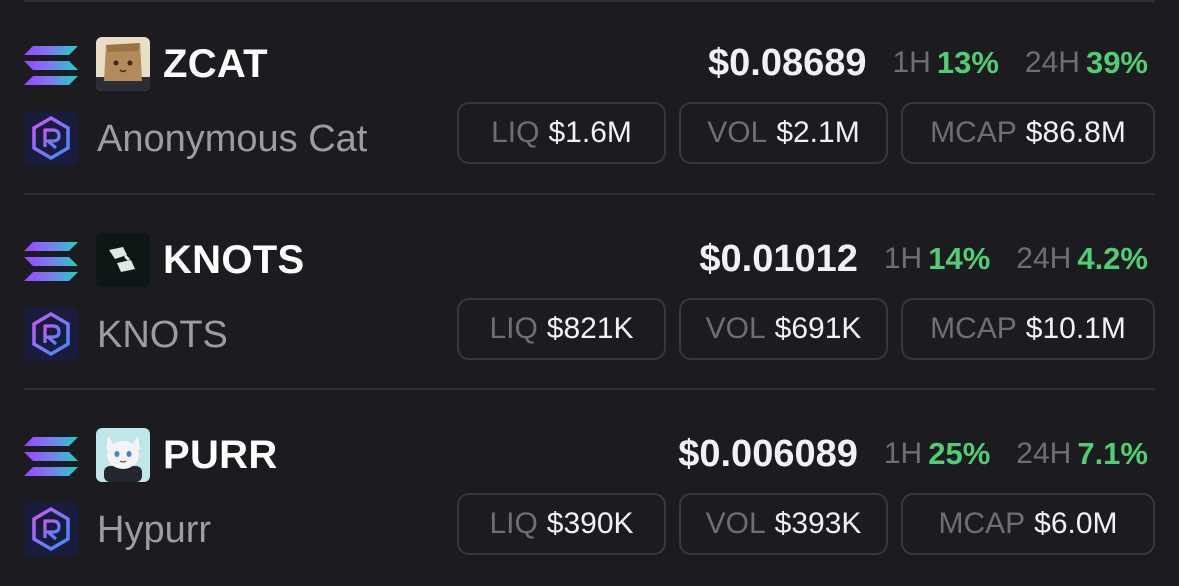 The image size is (1179, 586). What do you see at coordinates (123, 455) in the screenshot?
I see `white-cat-avatar` at bounding box center [123, 455].